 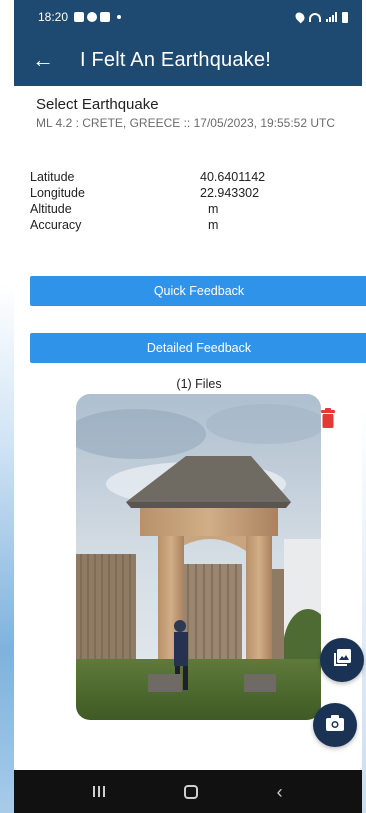 What do you see at coordinates (53, 17) in the screenshot?
I see `status-time: 18:20` at bounding box center [53, 17].